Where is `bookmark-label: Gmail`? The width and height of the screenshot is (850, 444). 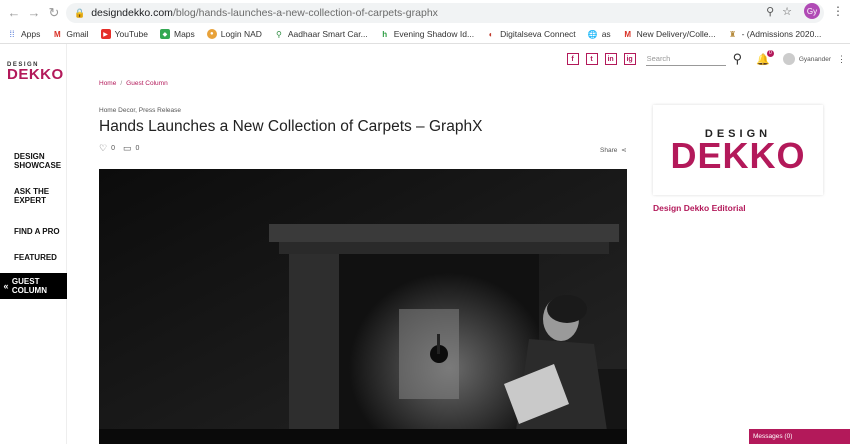 bookmark-label: Gmail is located at coordinates (77, 34).